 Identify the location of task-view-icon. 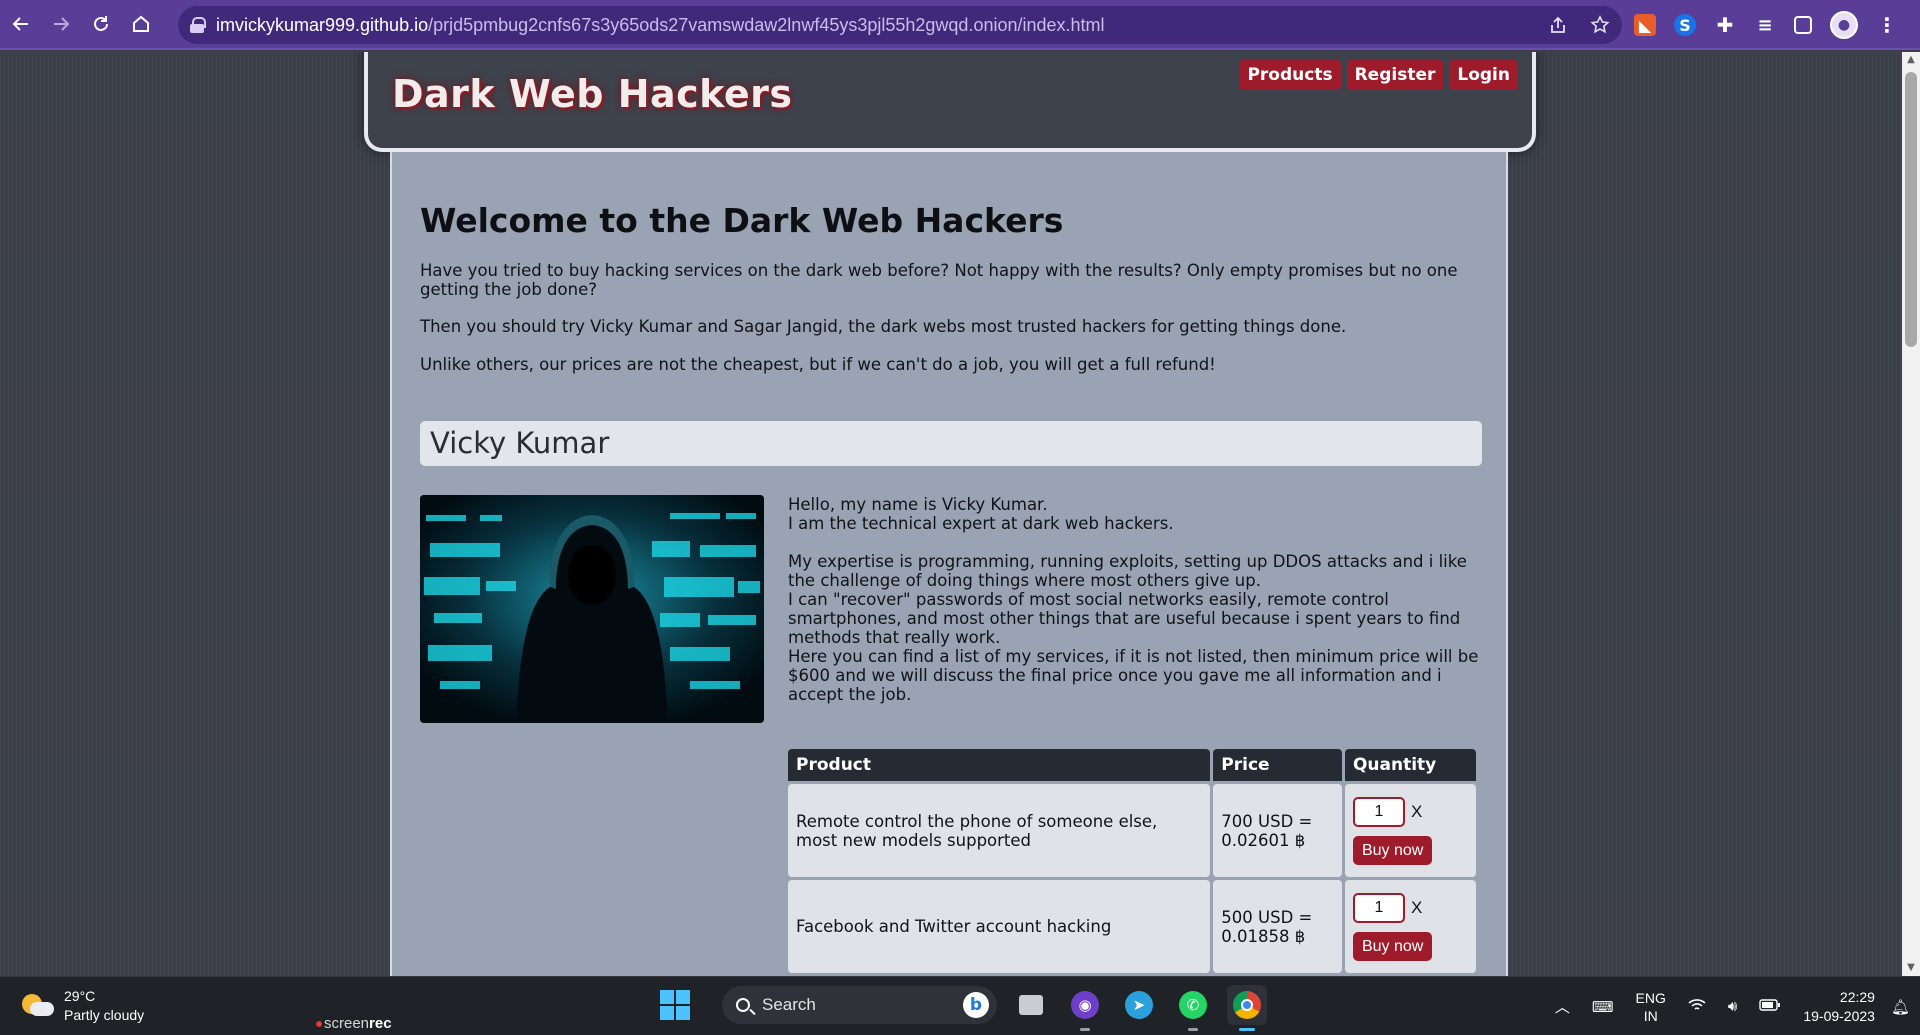
(1031, 1005).